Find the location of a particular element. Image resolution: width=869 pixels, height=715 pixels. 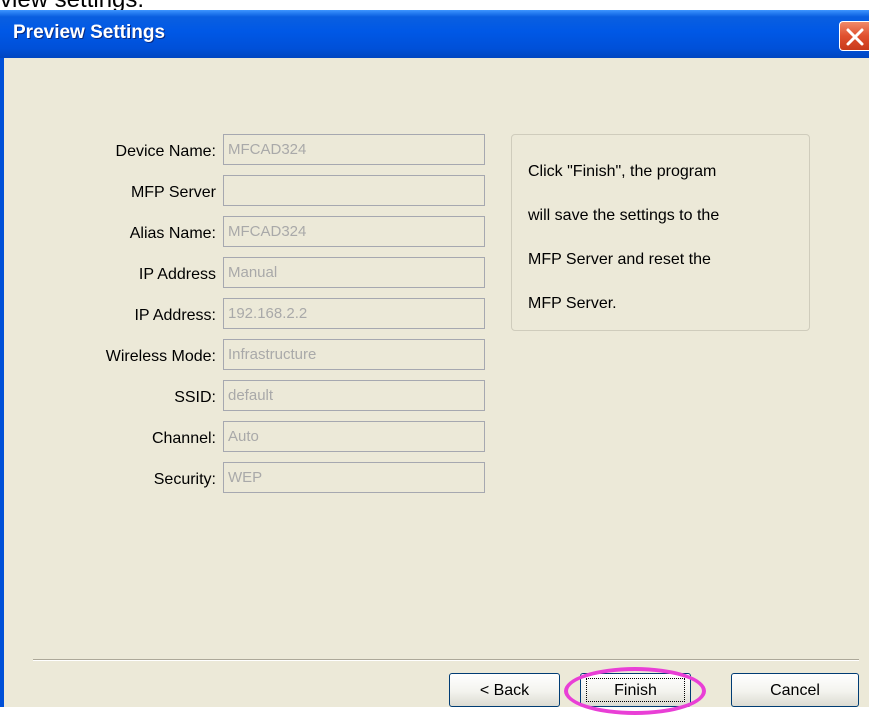

close-button is located at coordinates (854, 36).